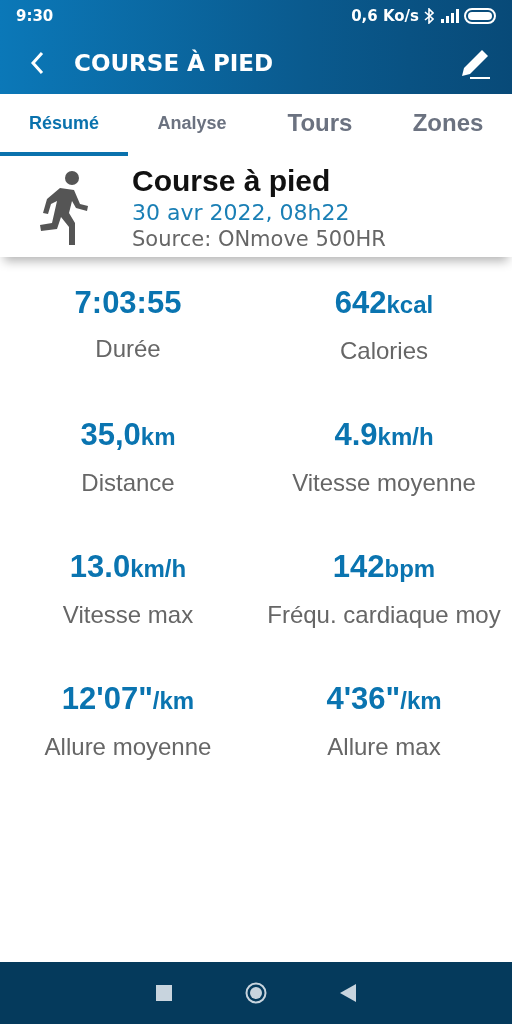 The image size is (512, 1024). Describe the element at coordinates (128, 567) in the screenshot. I see `stat-value: 13.0km/h` at that location.